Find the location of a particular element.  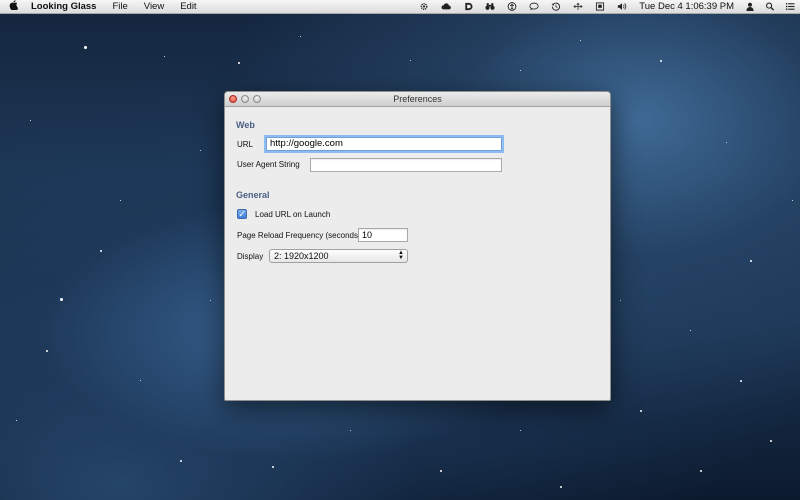

time-machine-icon is located at coordinates (556, 6).